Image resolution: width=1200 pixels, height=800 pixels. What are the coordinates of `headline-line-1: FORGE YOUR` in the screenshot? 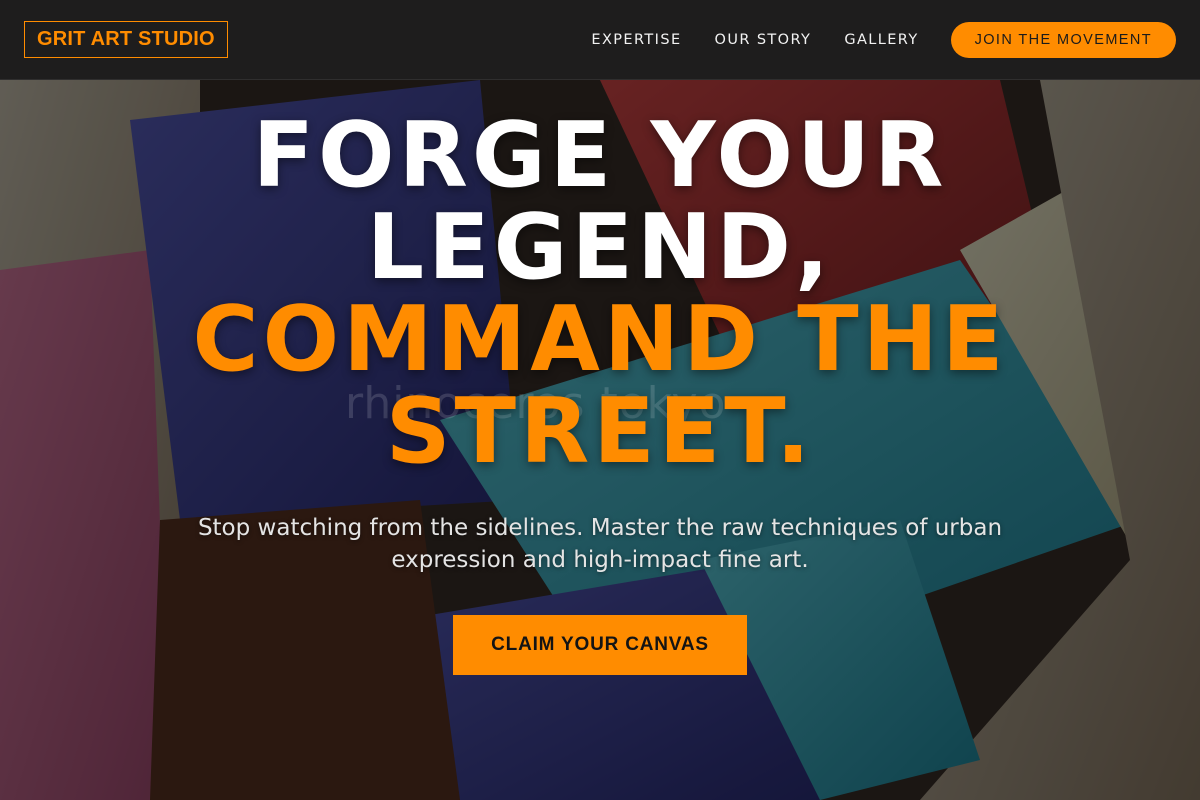 It's located at (600, 155).